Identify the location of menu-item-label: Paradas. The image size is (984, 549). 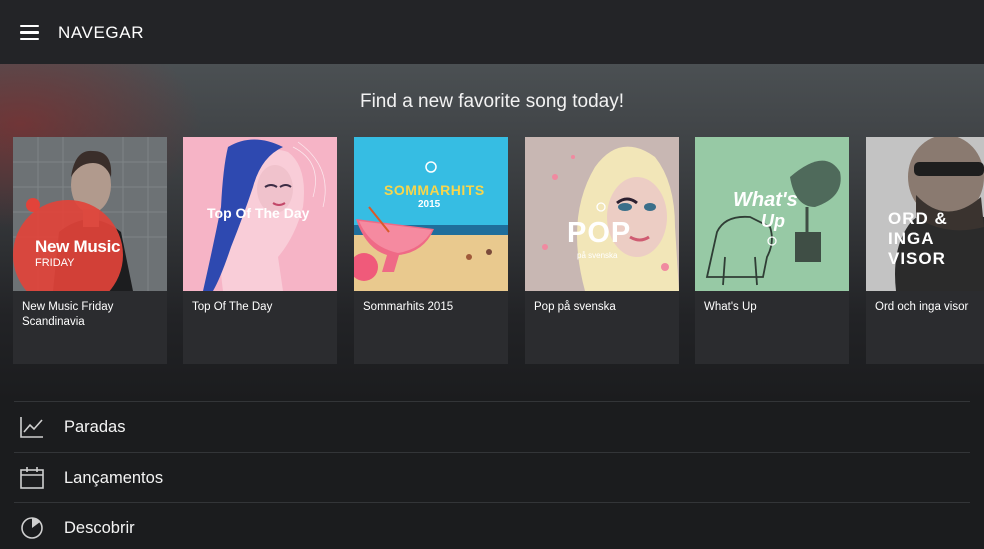
(95, 427).